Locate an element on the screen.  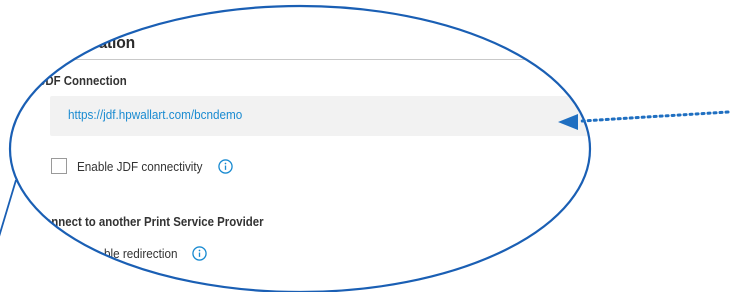
jdf-connection-label: JDF Connection is located at coordinates (83, 80).